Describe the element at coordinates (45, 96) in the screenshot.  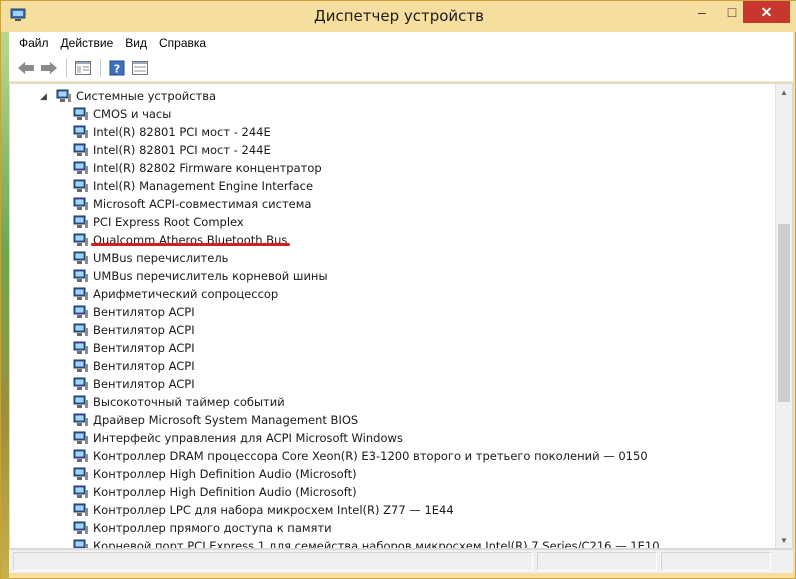
I see `collapse-arrow-icon: ◢` at that location.